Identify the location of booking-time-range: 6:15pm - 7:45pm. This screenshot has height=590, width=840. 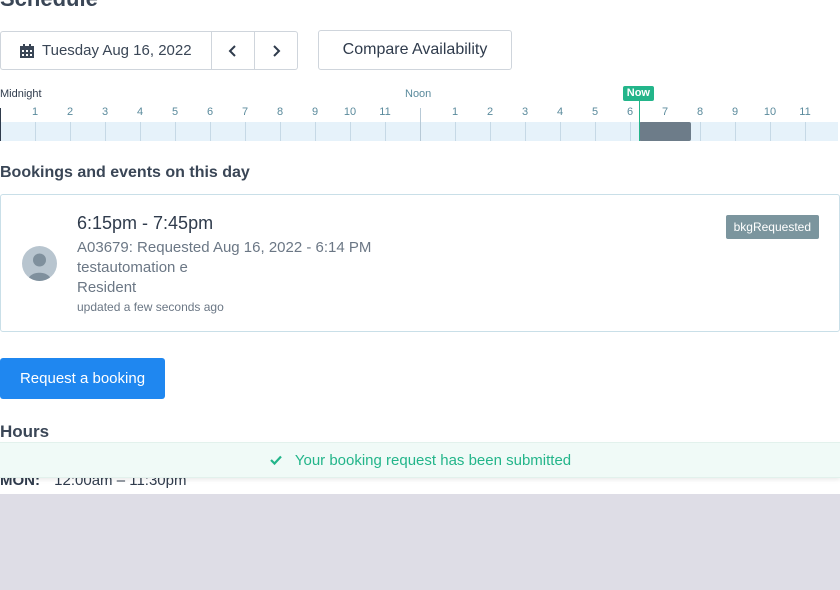
(145, 223).